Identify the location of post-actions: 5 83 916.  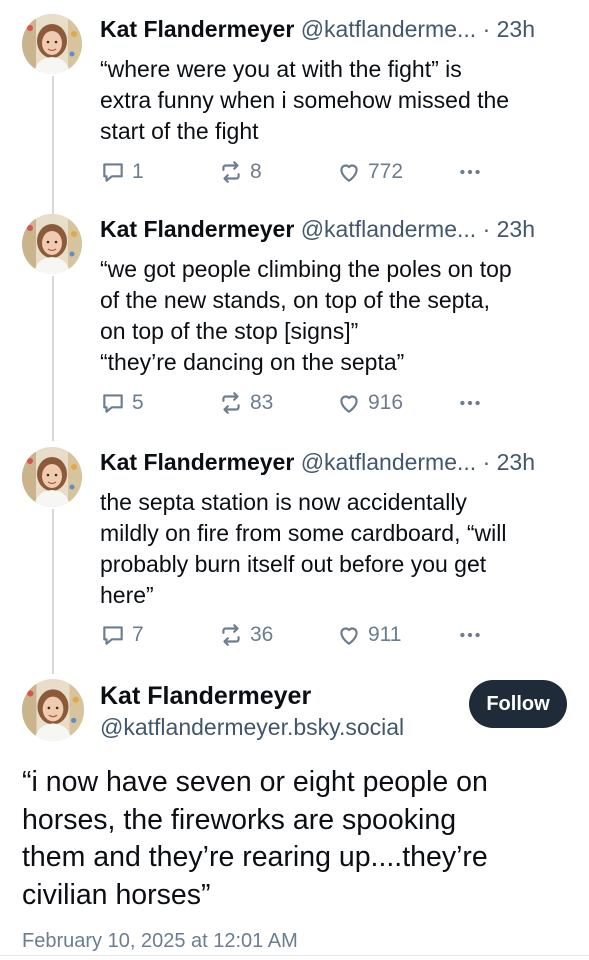
(290, 403).